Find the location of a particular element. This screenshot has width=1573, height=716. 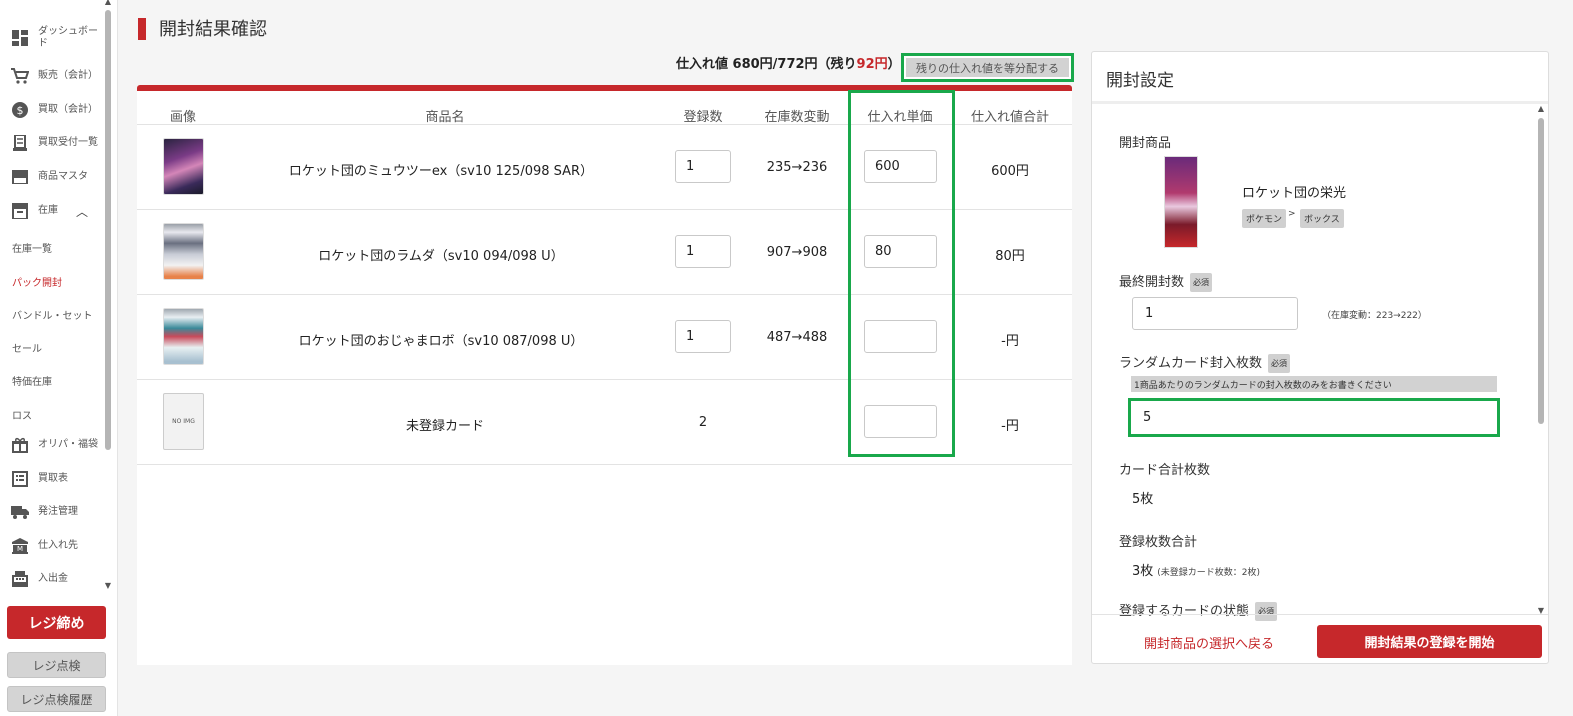

card-condition-label: 登録するカードの状態 必須 is located at coordinates (1198, 610).